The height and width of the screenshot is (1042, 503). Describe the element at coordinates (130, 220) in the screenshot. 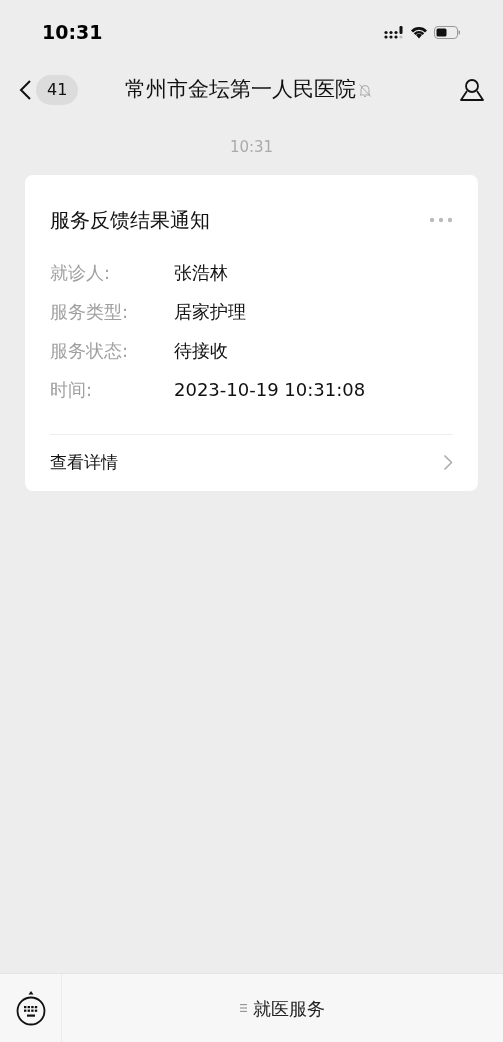

I see `card-title: 服务反馈结果通知` at that location.